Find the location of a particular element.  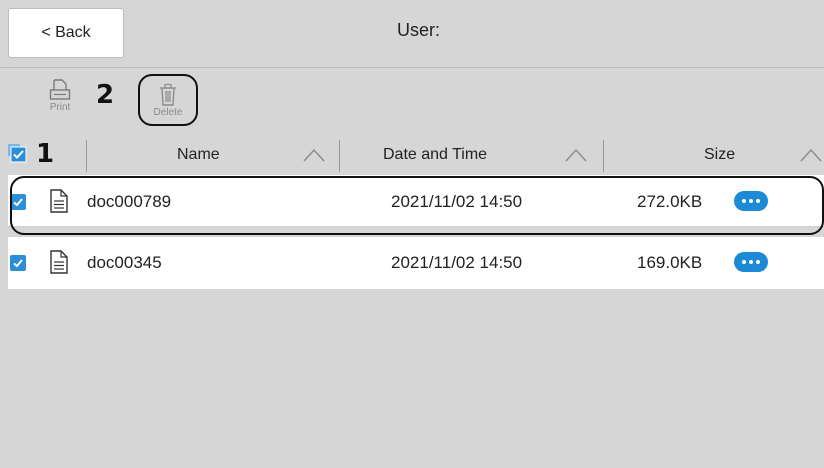

top-bar-divider is located at coordinates (412, 67).